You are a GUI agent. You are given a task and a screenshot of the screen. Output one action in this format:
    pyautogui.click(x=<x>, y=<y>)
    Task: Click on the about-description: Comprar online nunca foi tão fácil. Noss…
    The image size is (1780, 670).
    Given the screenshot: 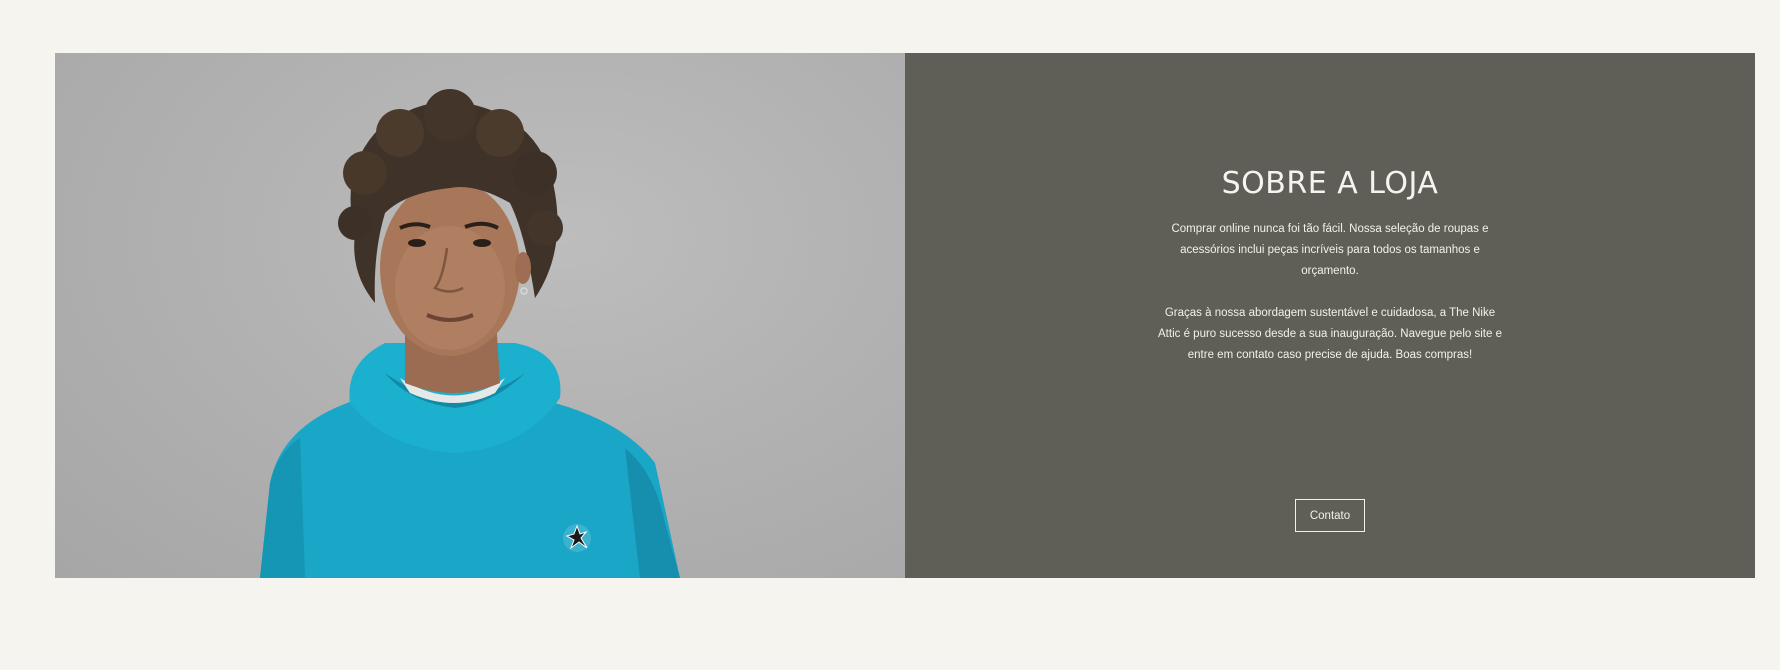 What is the action you would take?
    pyautogui.click(x=1330, y=303)
    